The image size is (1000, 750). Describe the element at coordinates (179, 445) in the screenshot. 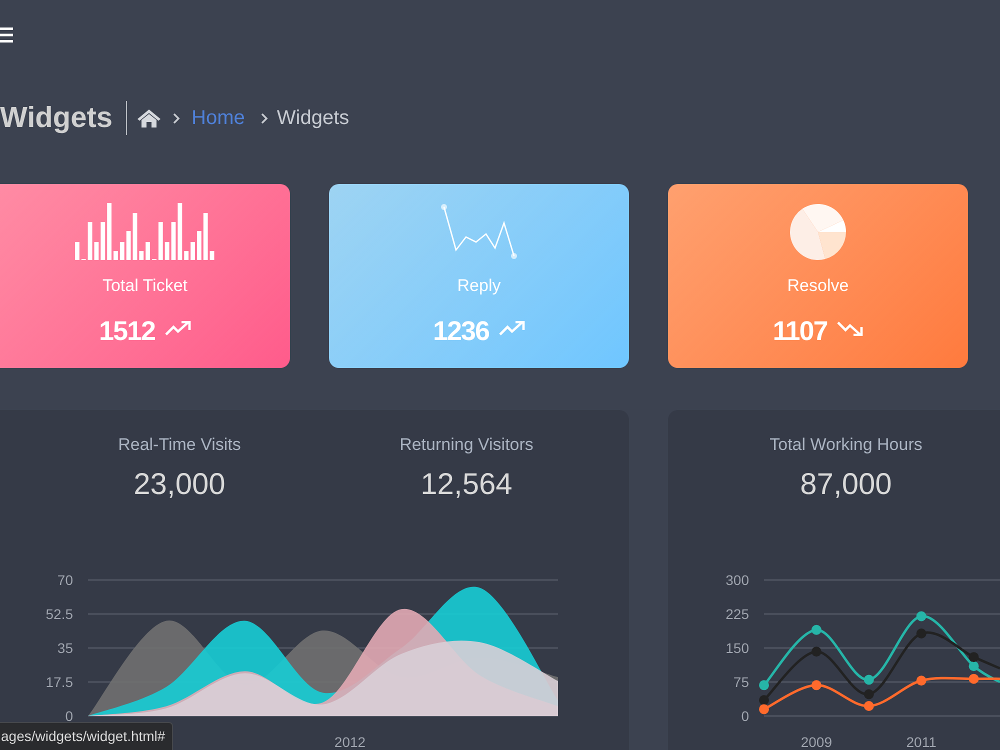

I see `stat-label: Real-Time Visits` at that location.